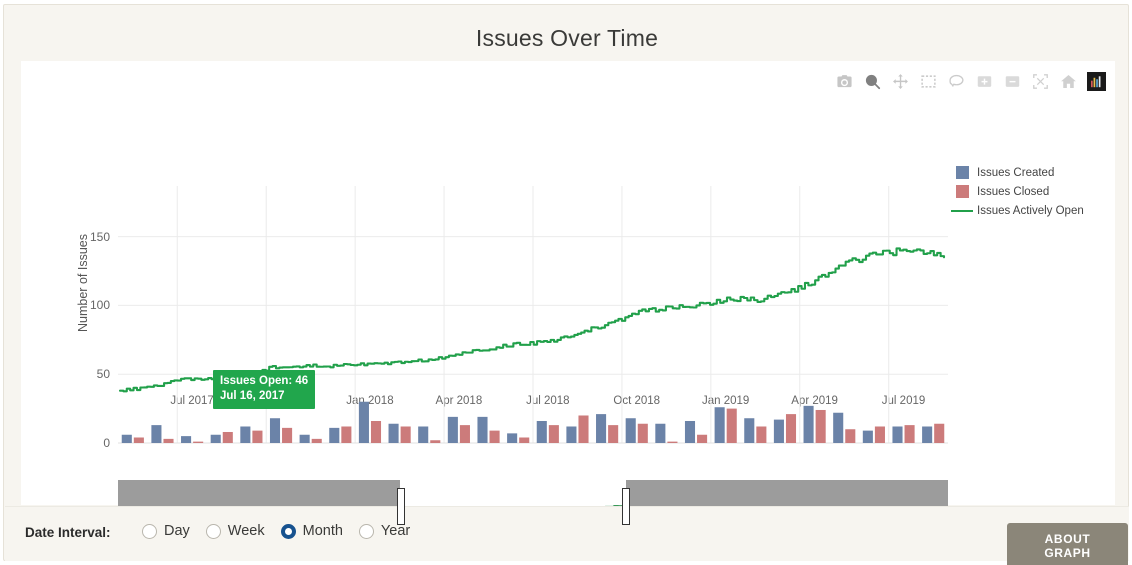  What do you see at coordinates (626, 506) in the screenshot?
I see `range-slider-handle-right` at bounding box center [626, 506].